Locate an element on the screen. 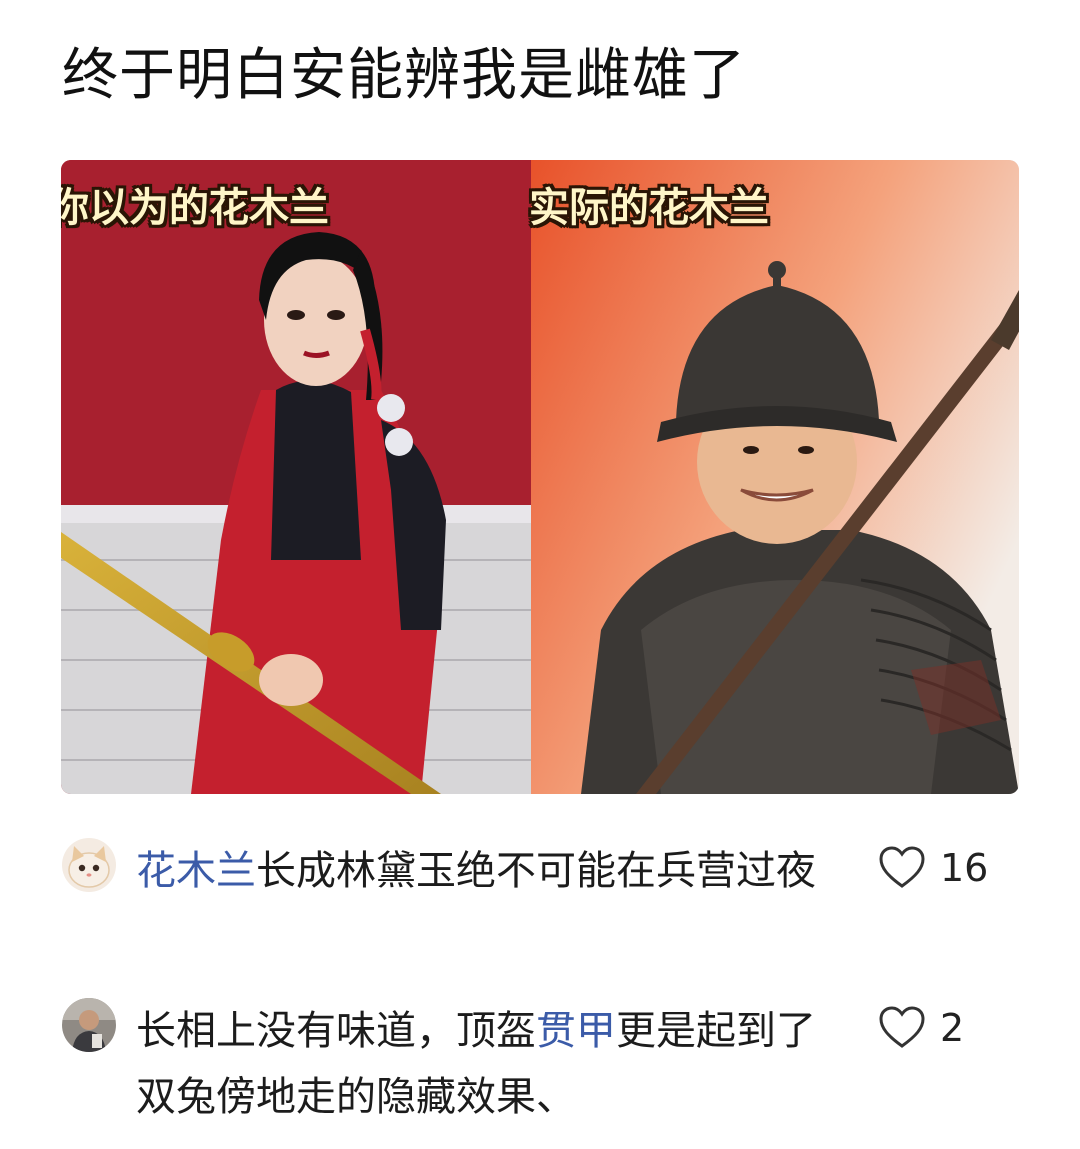  highlight-keyword: 花木兰 is located at coordinates (196, 871).